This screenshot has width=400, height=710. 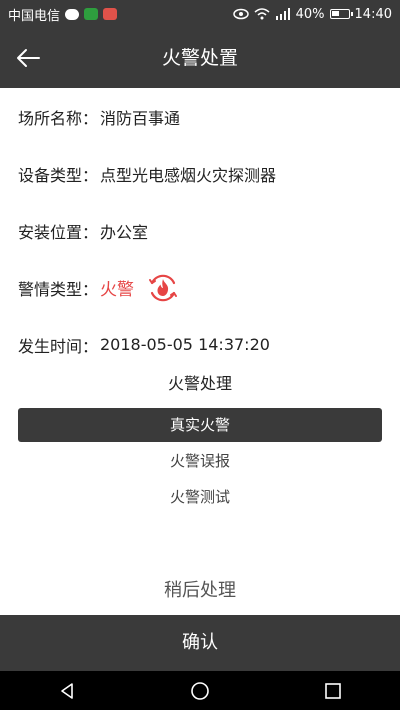 I want to click on eye-icon, so click(x=240, y=14).